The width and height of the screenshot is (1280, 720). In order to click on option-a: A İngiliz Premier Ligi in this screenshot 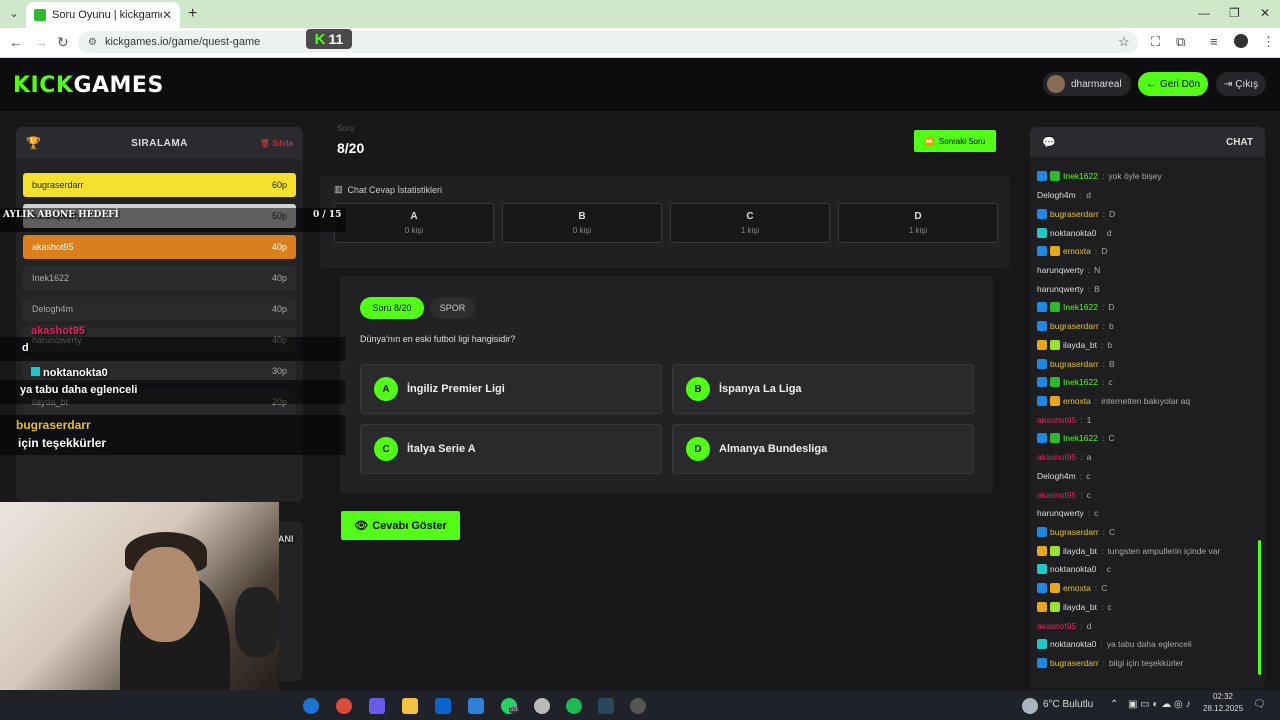, I will do `click(511, 389)`.